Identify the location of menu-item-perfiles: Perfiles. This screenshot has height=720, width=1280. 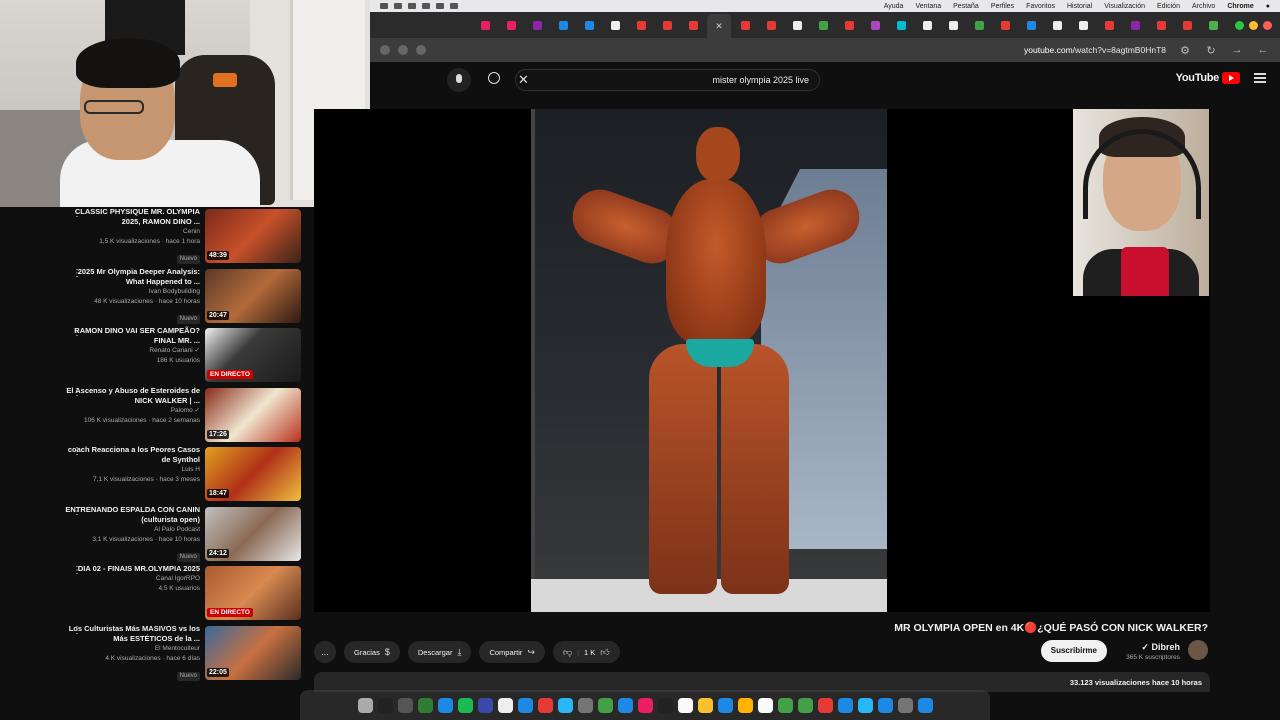
(1002, 6).